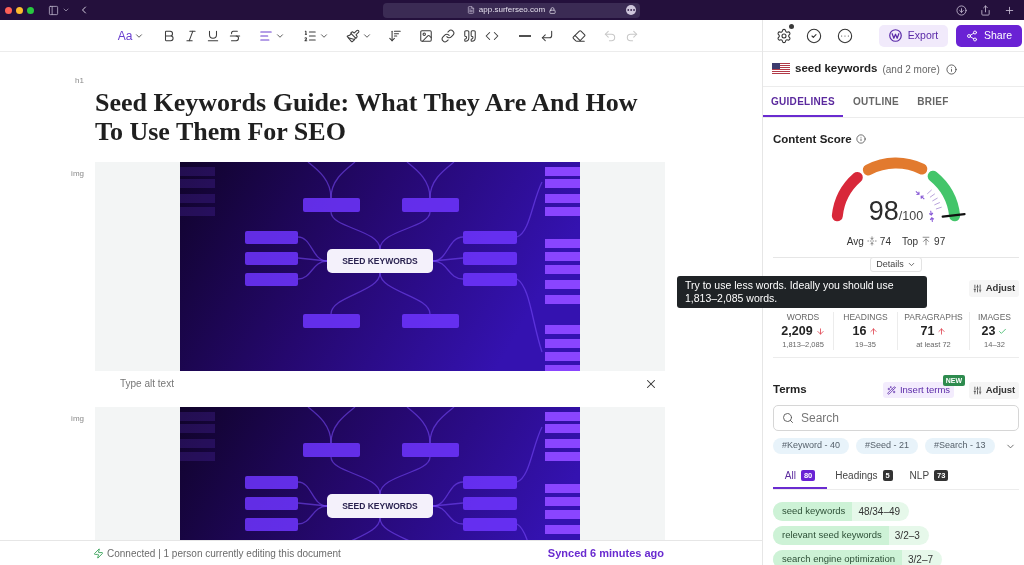 The width and height of the screenshot is (1024, 565). Describe the element at coordinates (803, 102) in the screenshot. I see `panel-tab: GUIDELINES` at that location.